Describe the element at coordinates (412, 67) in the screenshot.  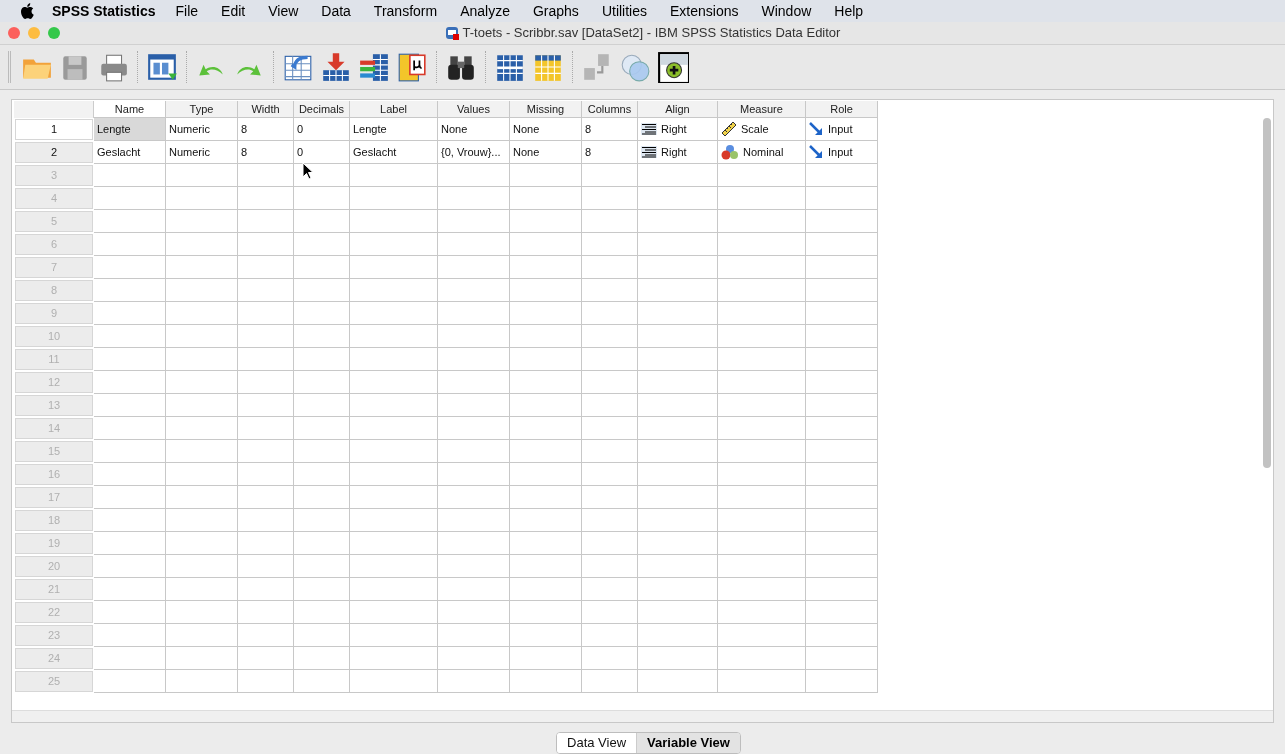
I see `value-labels-icon` at that location.